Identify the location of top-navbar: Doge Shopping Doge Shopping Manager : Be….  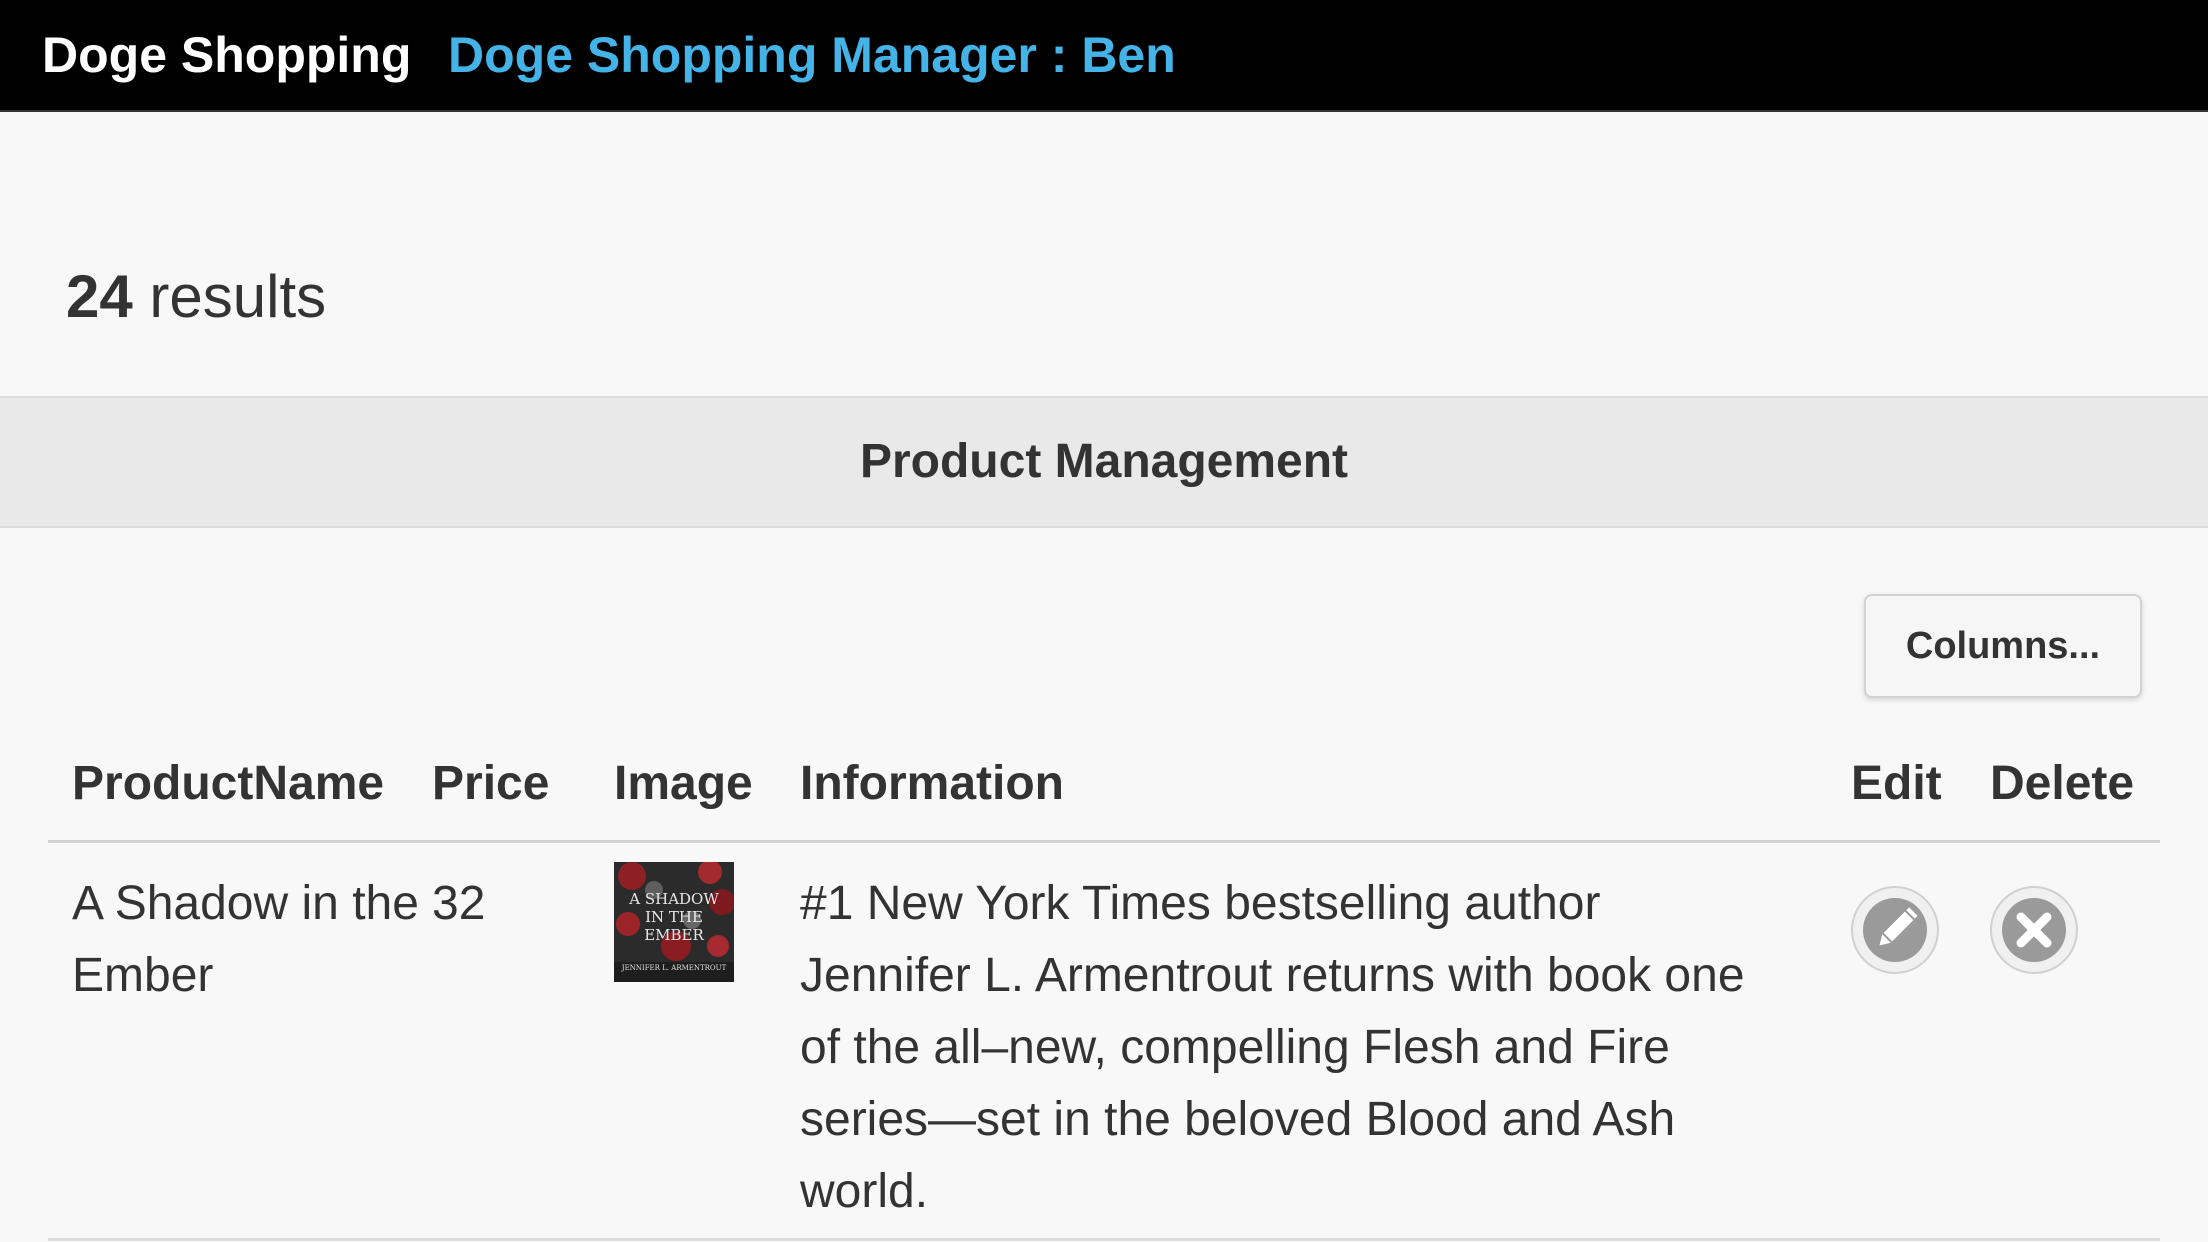
(1104, 56).